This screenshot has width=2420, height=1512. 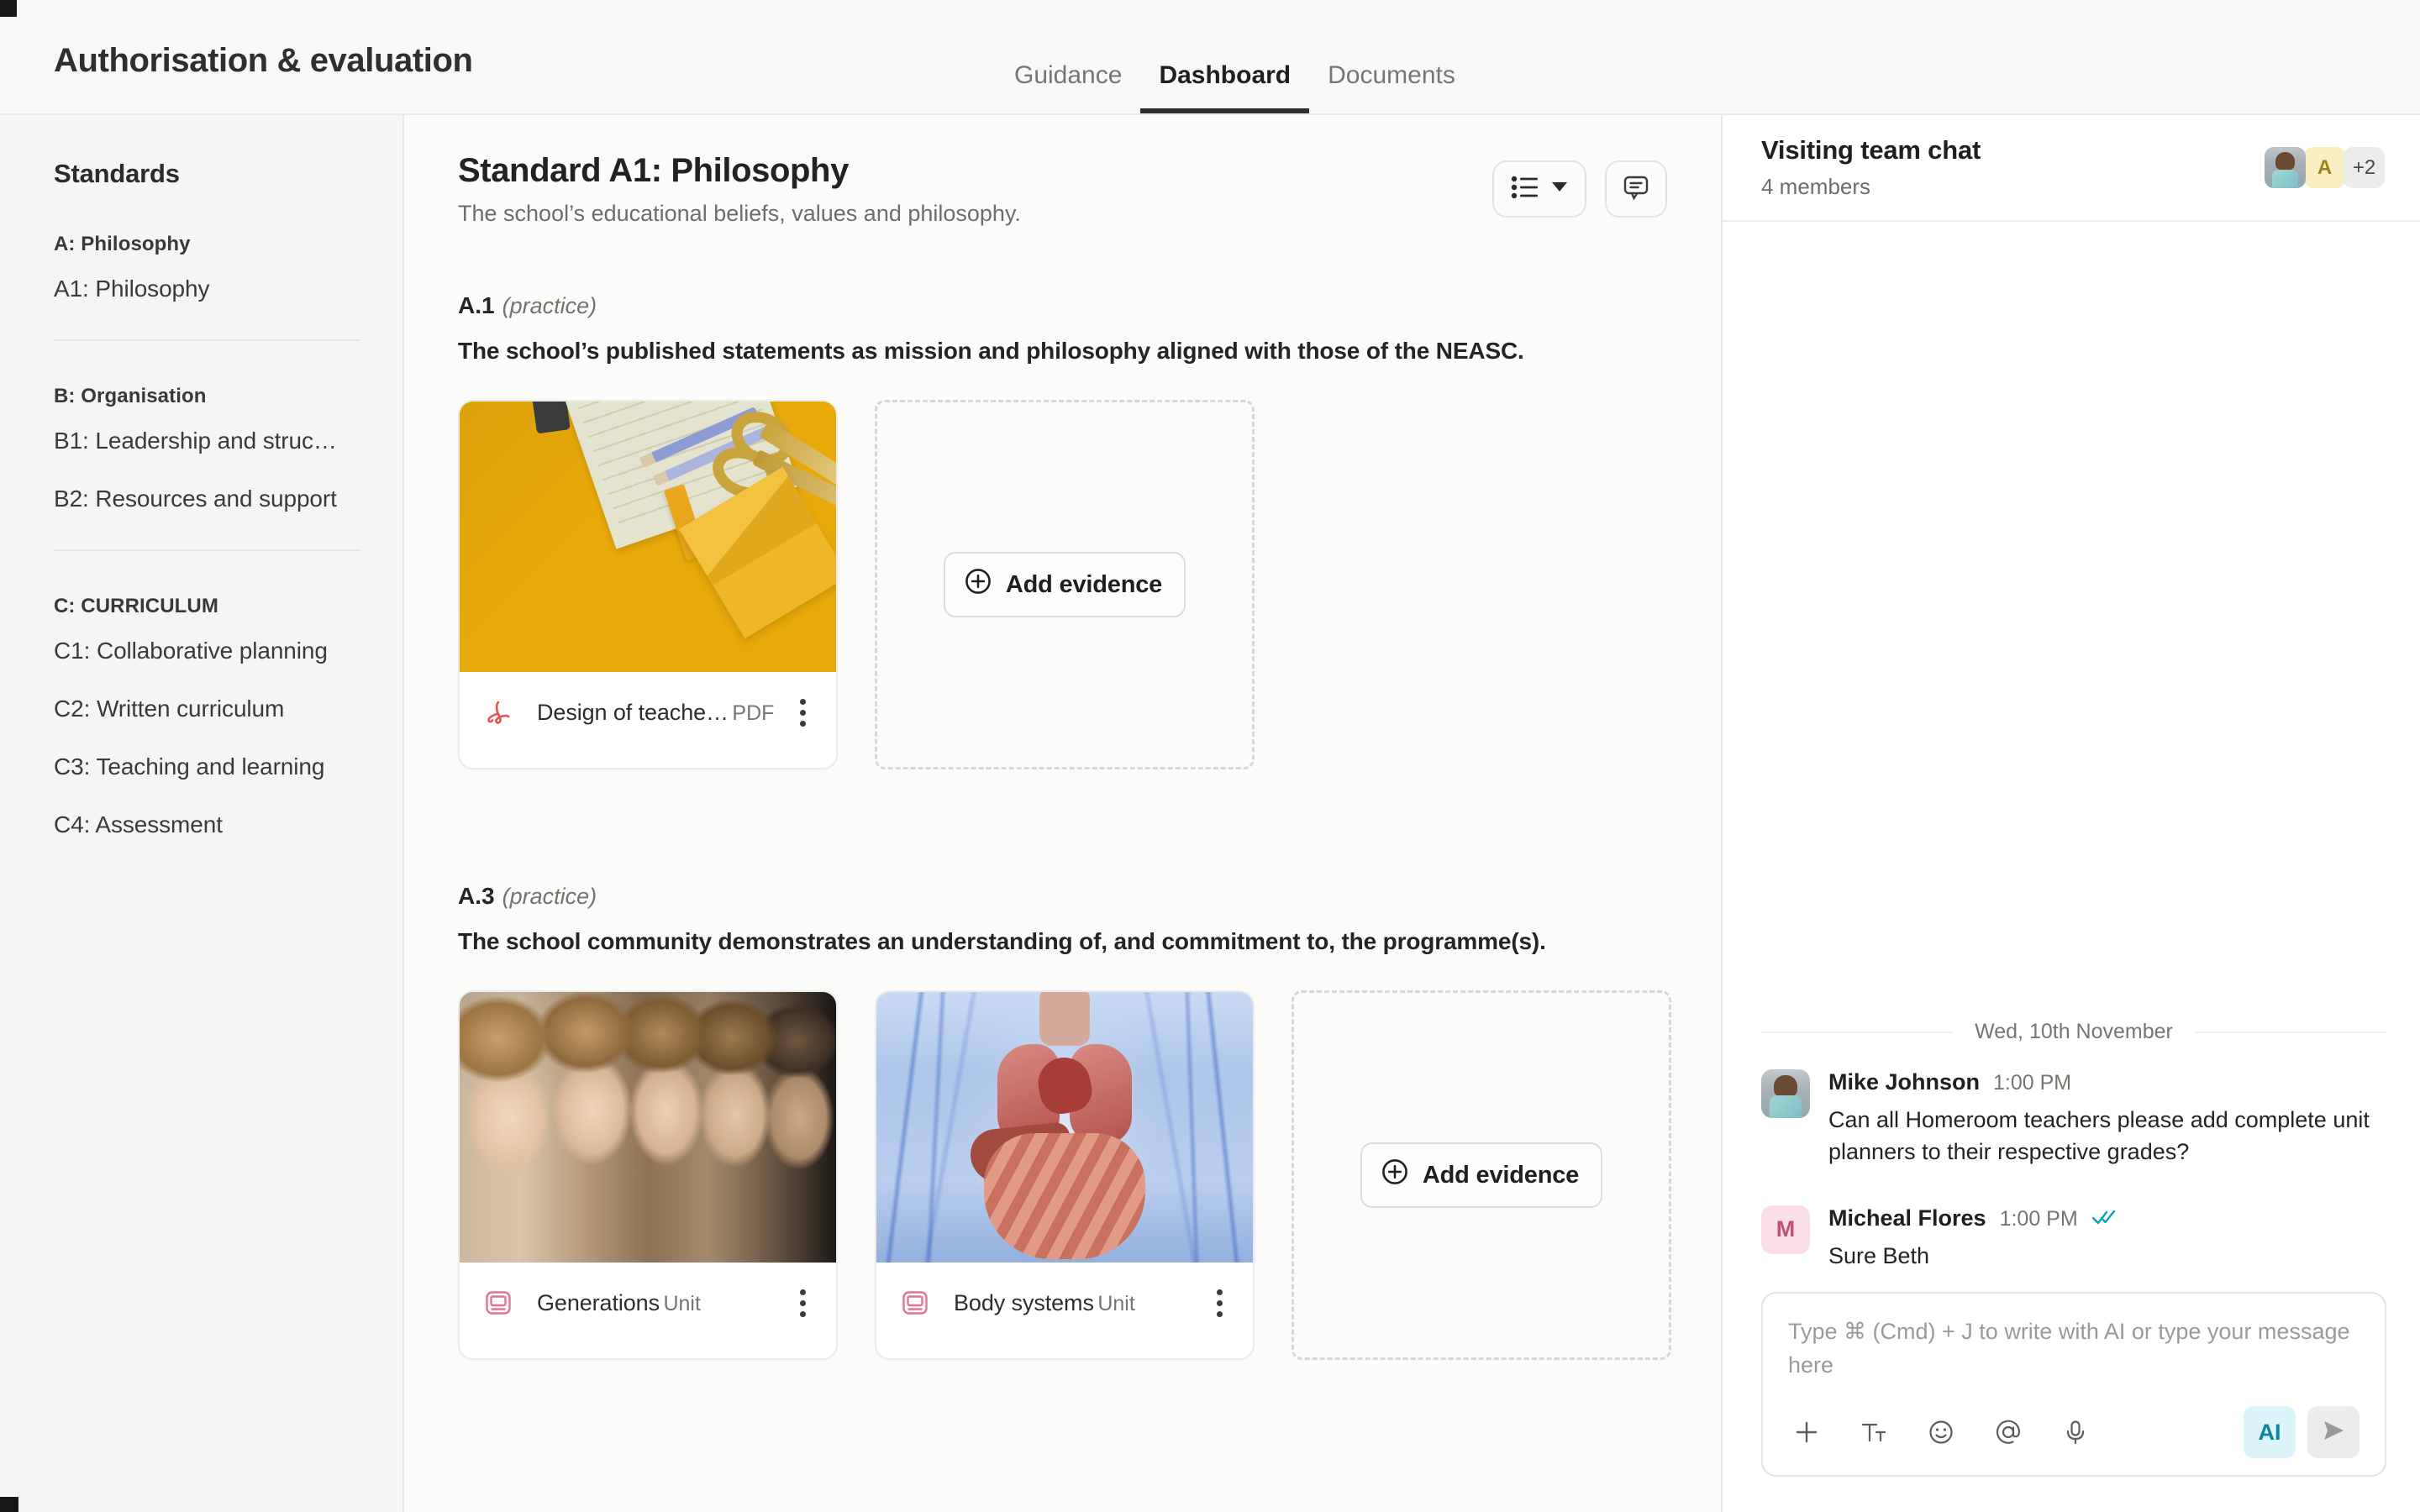 I want to click on chat-date-label: Wed, 10th November, so click(x=2074, y=1032).